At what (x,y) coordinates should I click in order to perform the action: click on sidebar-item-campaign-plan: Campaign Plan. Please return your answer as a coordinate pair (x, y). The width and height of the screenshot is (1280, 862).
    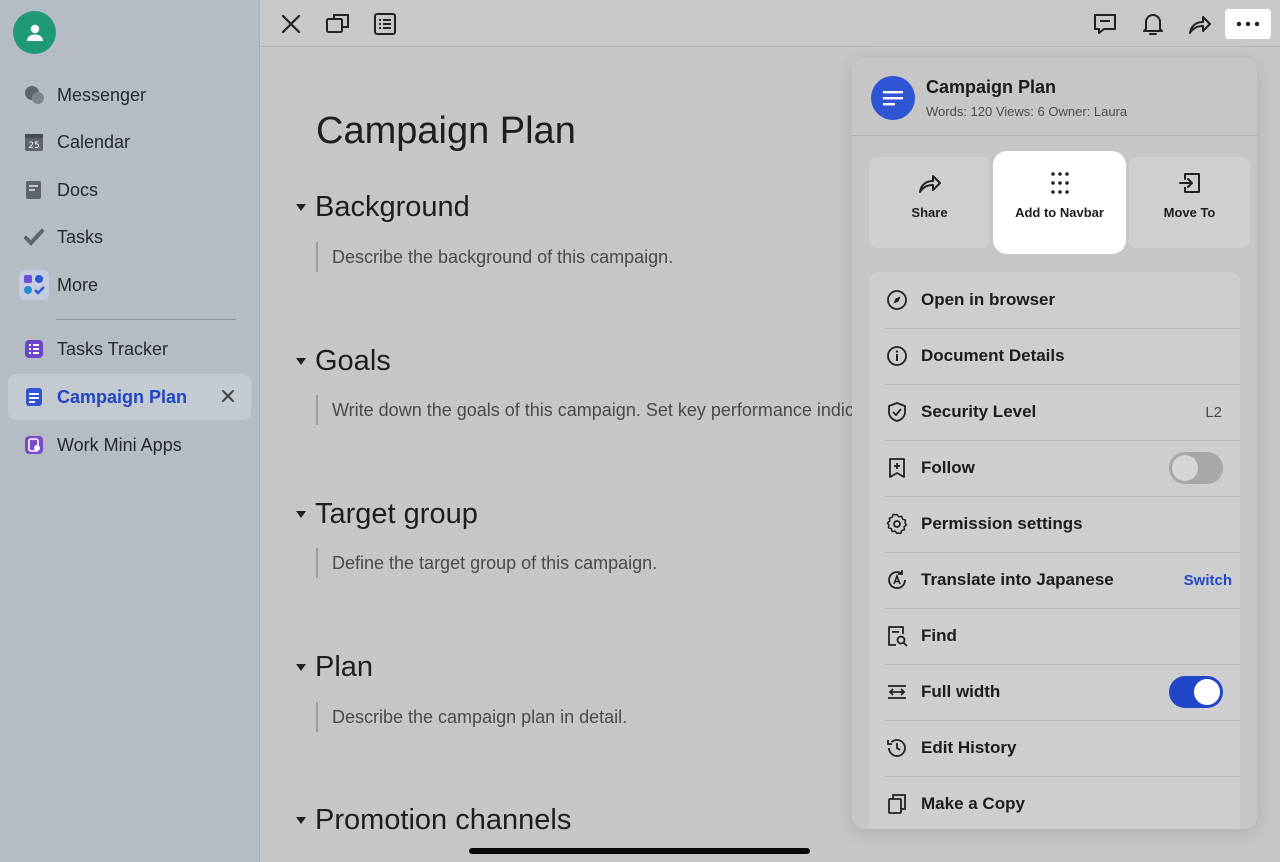
    Looking at the image, I should click on (129, 397).